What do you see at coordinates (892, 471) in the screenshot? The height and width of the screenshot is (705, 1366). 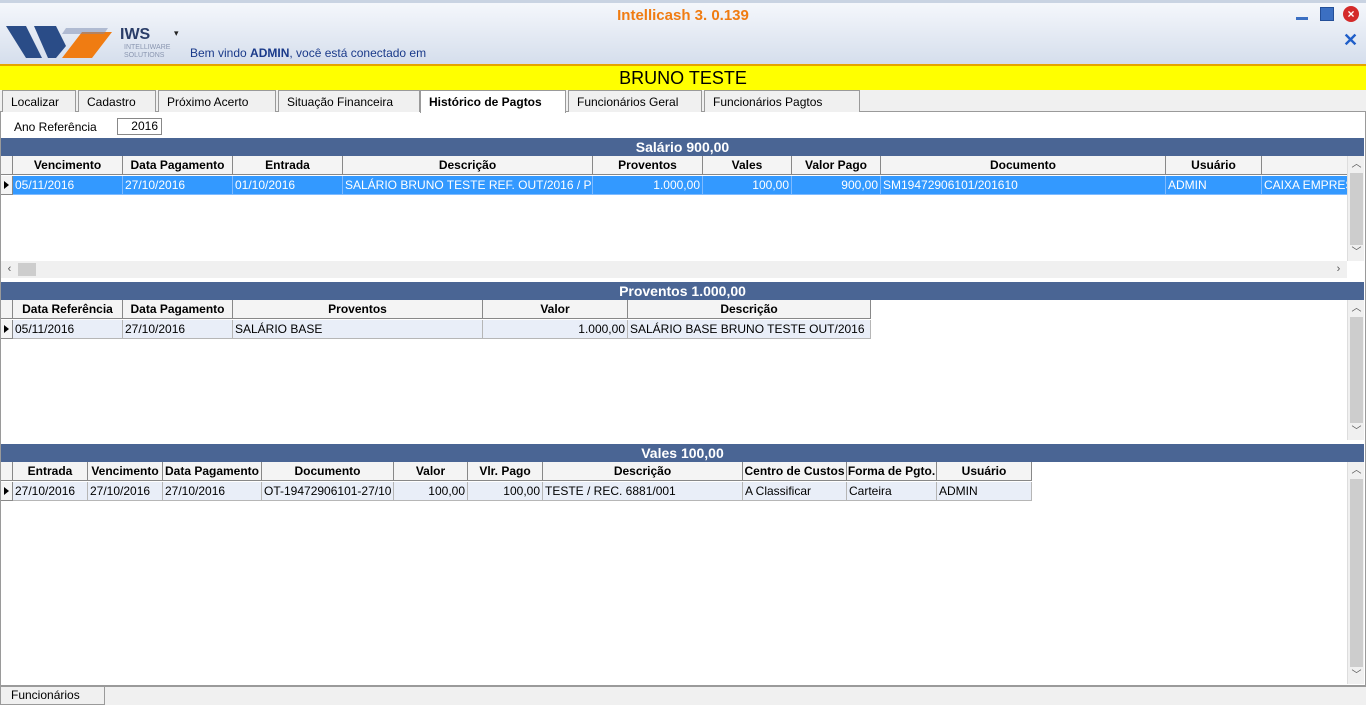 I see `col-forma-de-pgto: Forma de Pgto.` at bounding box center [892, 471].